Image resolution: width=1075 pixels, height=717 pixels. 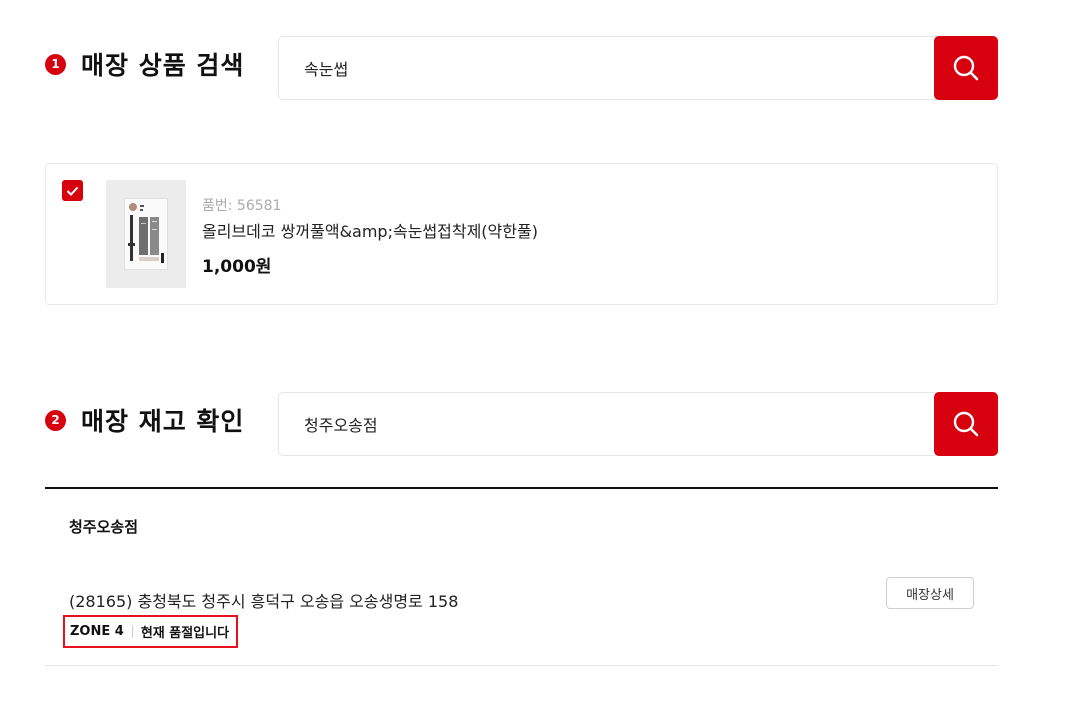 I want to click on stock-status-box: ZONE 4 현재 품절입니다, so click(x=151, y=631).